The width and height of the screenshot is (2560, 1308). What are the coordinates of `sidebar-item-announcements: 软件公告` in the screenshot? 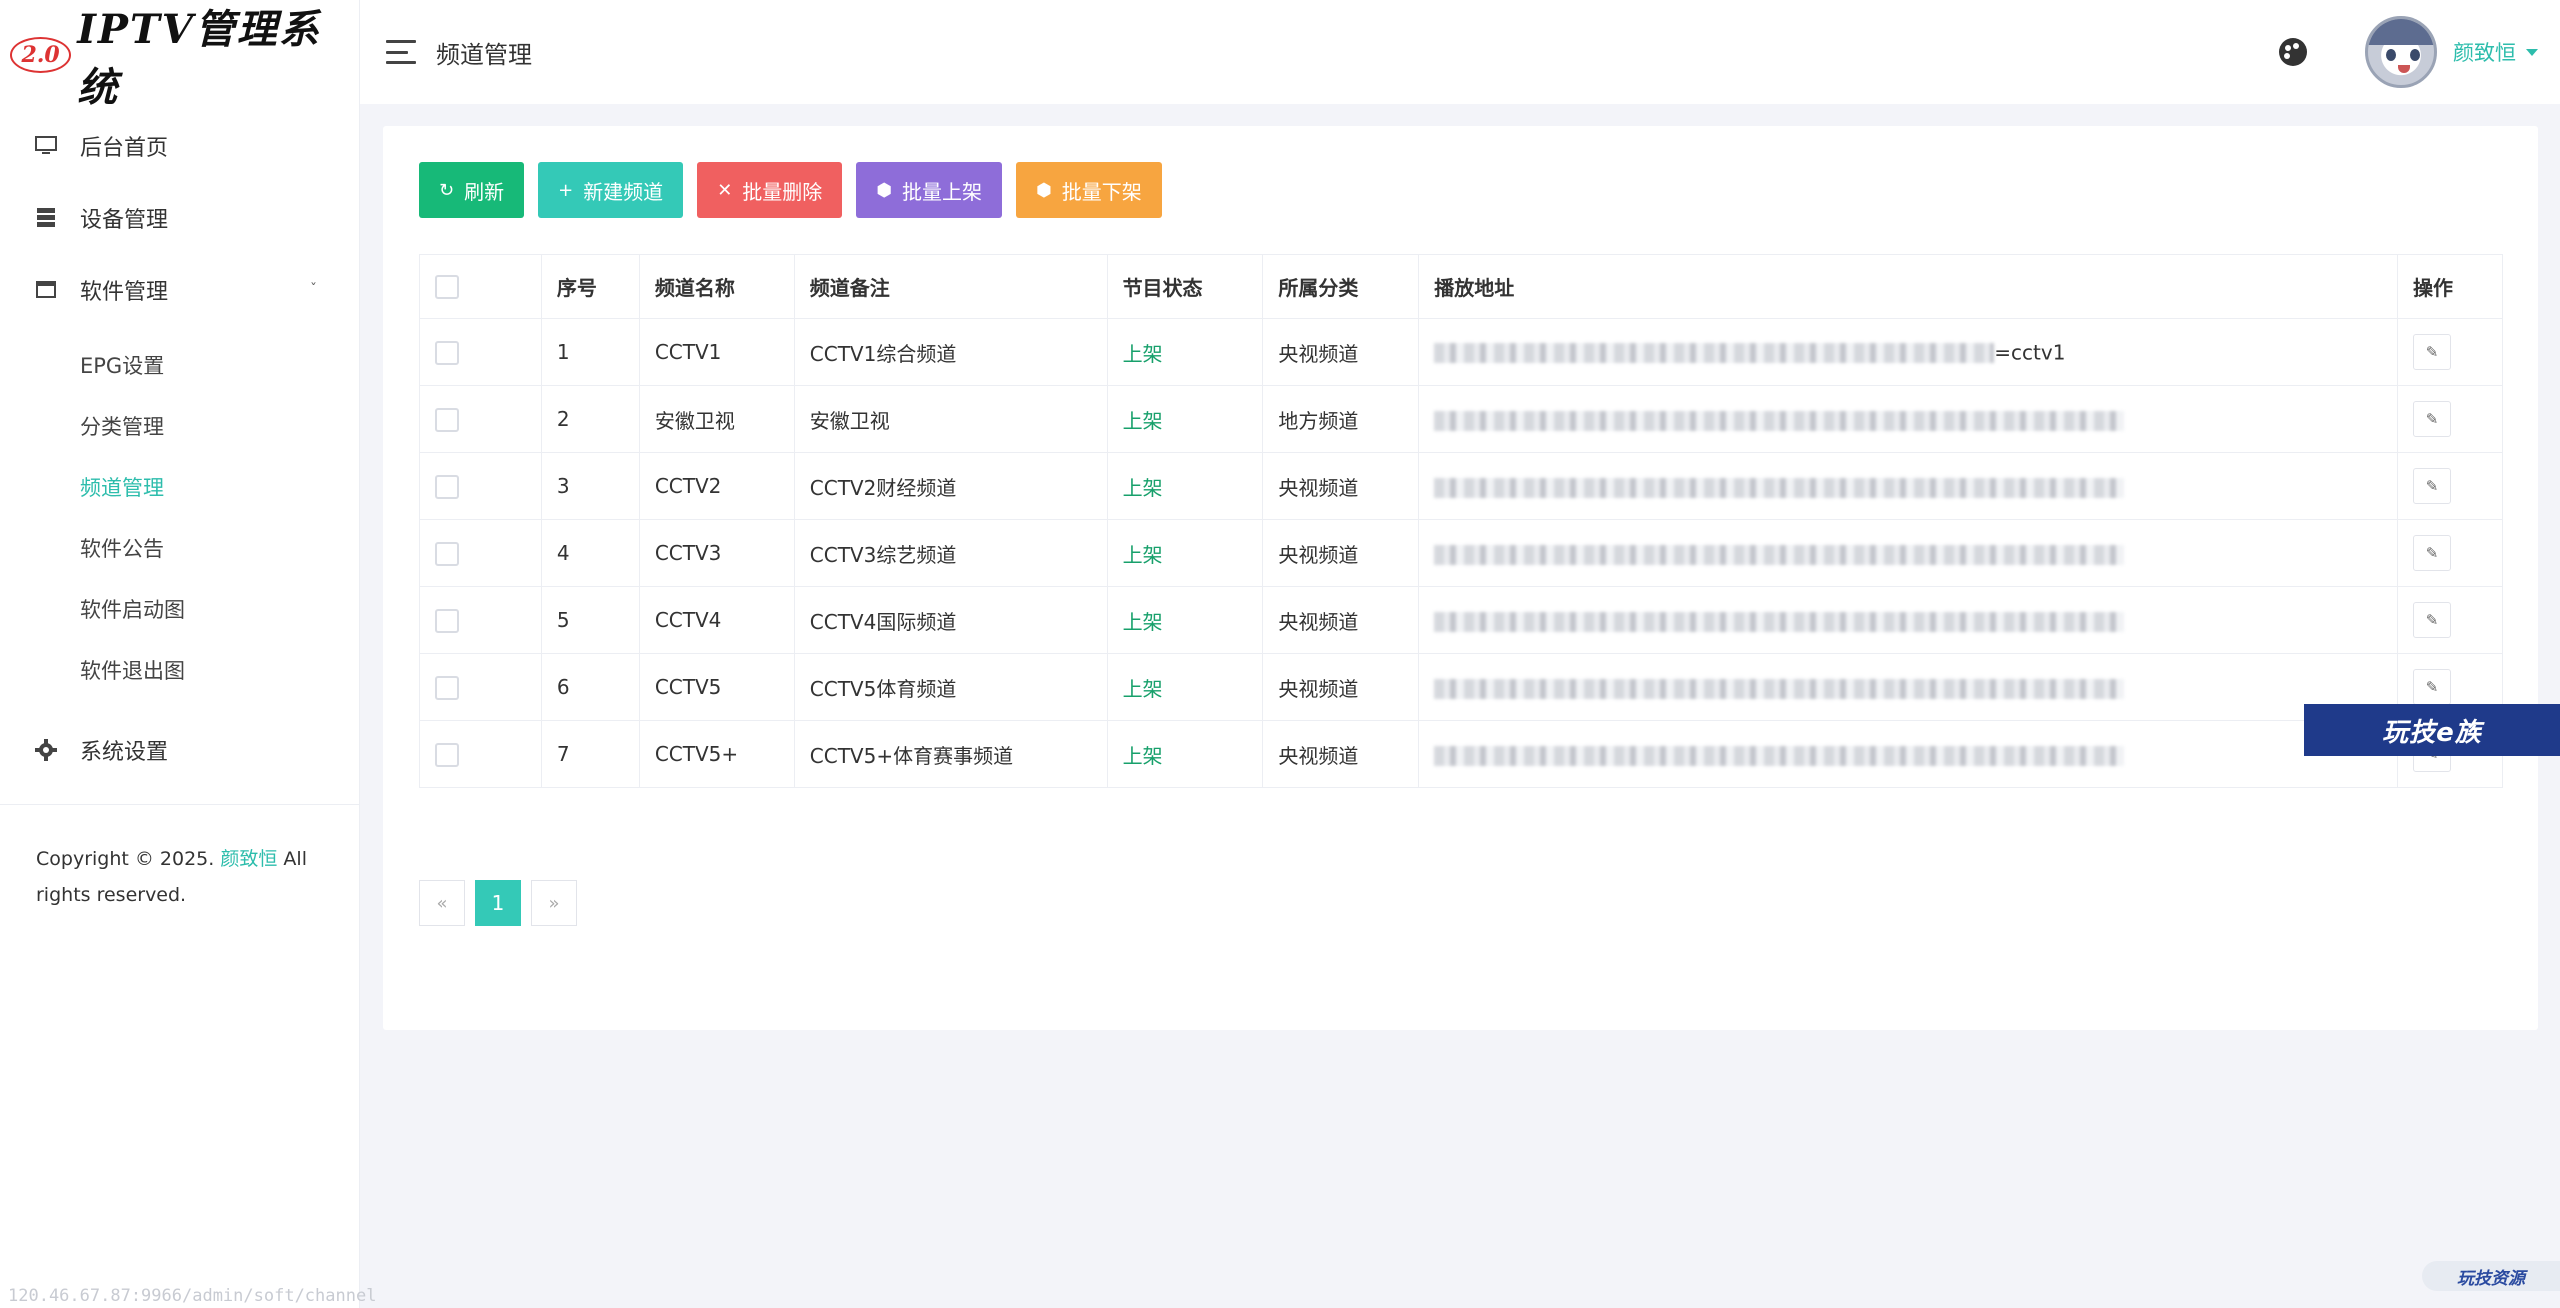 It's located at (179, 547).